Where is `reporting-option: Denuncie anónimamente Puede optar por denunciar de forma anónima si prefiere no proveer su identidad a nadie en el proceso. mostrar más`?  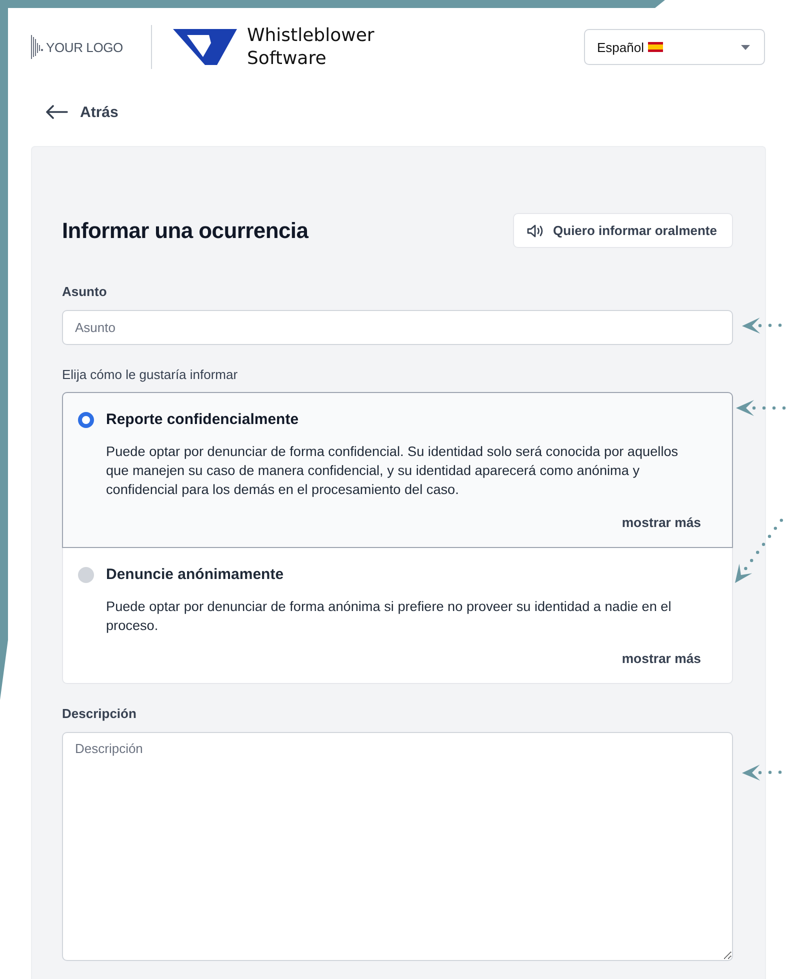
reporting-option: Denuncie anónimamente Puede optar por denunciar de forma anónima si prefiere no proveer su identidad a nadie en el proceso. mostrar más is located at coordinates (397, 616).